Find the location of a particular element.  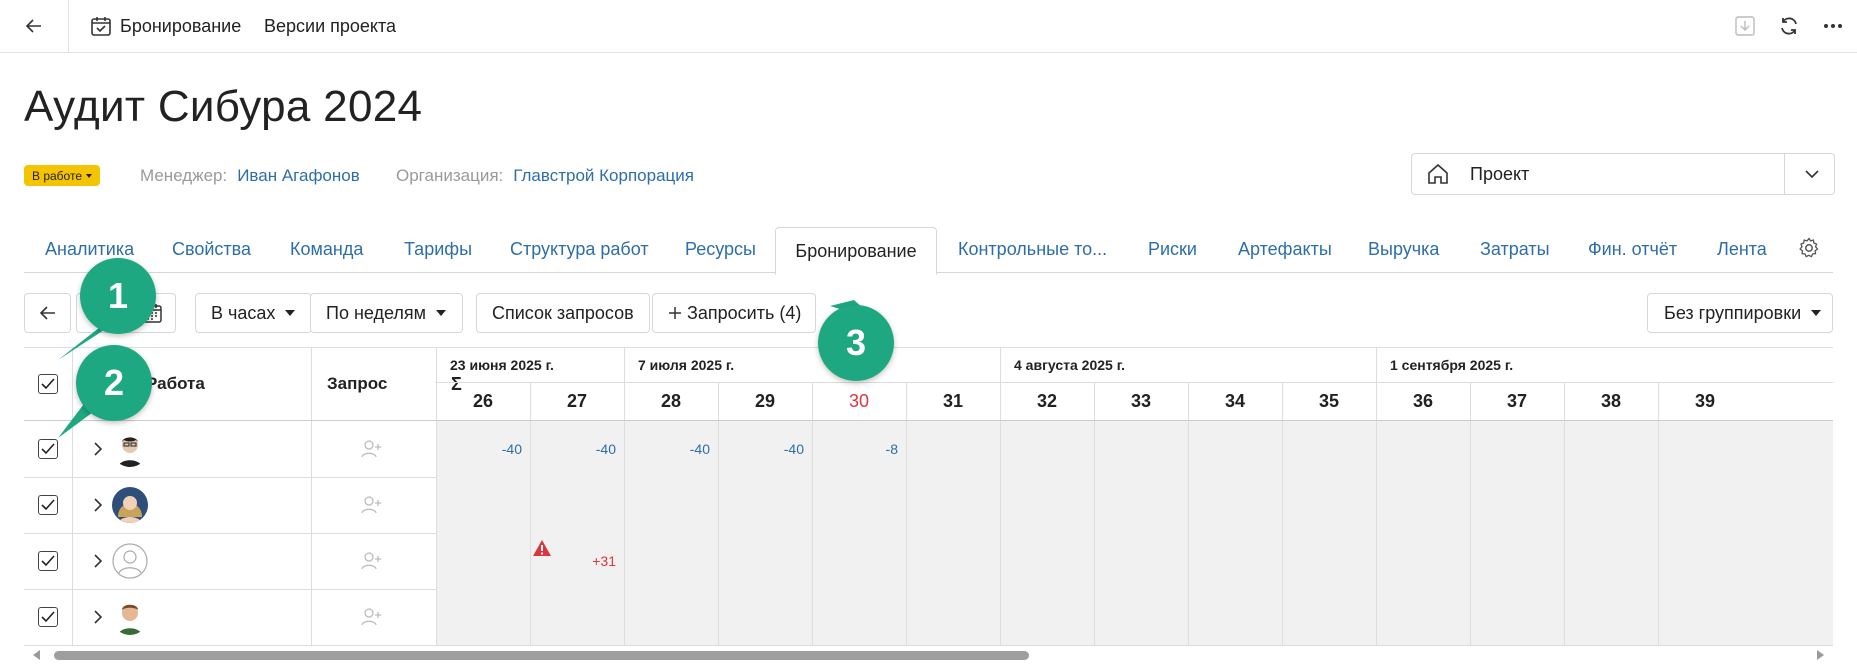

callout-pointers is located at coordinates (467, 369).